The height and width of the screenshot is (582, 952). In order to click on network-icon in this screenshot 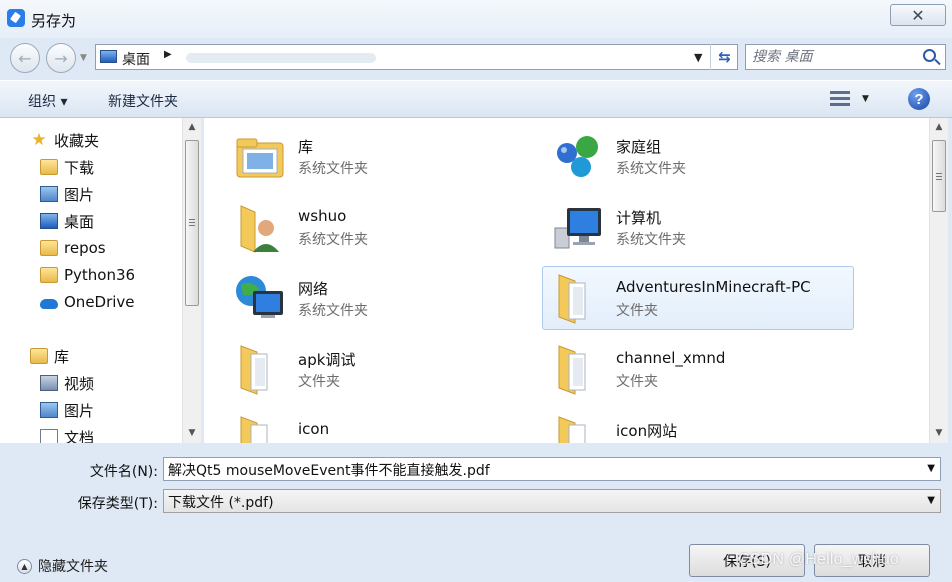, I will do `click(259, 297)`.